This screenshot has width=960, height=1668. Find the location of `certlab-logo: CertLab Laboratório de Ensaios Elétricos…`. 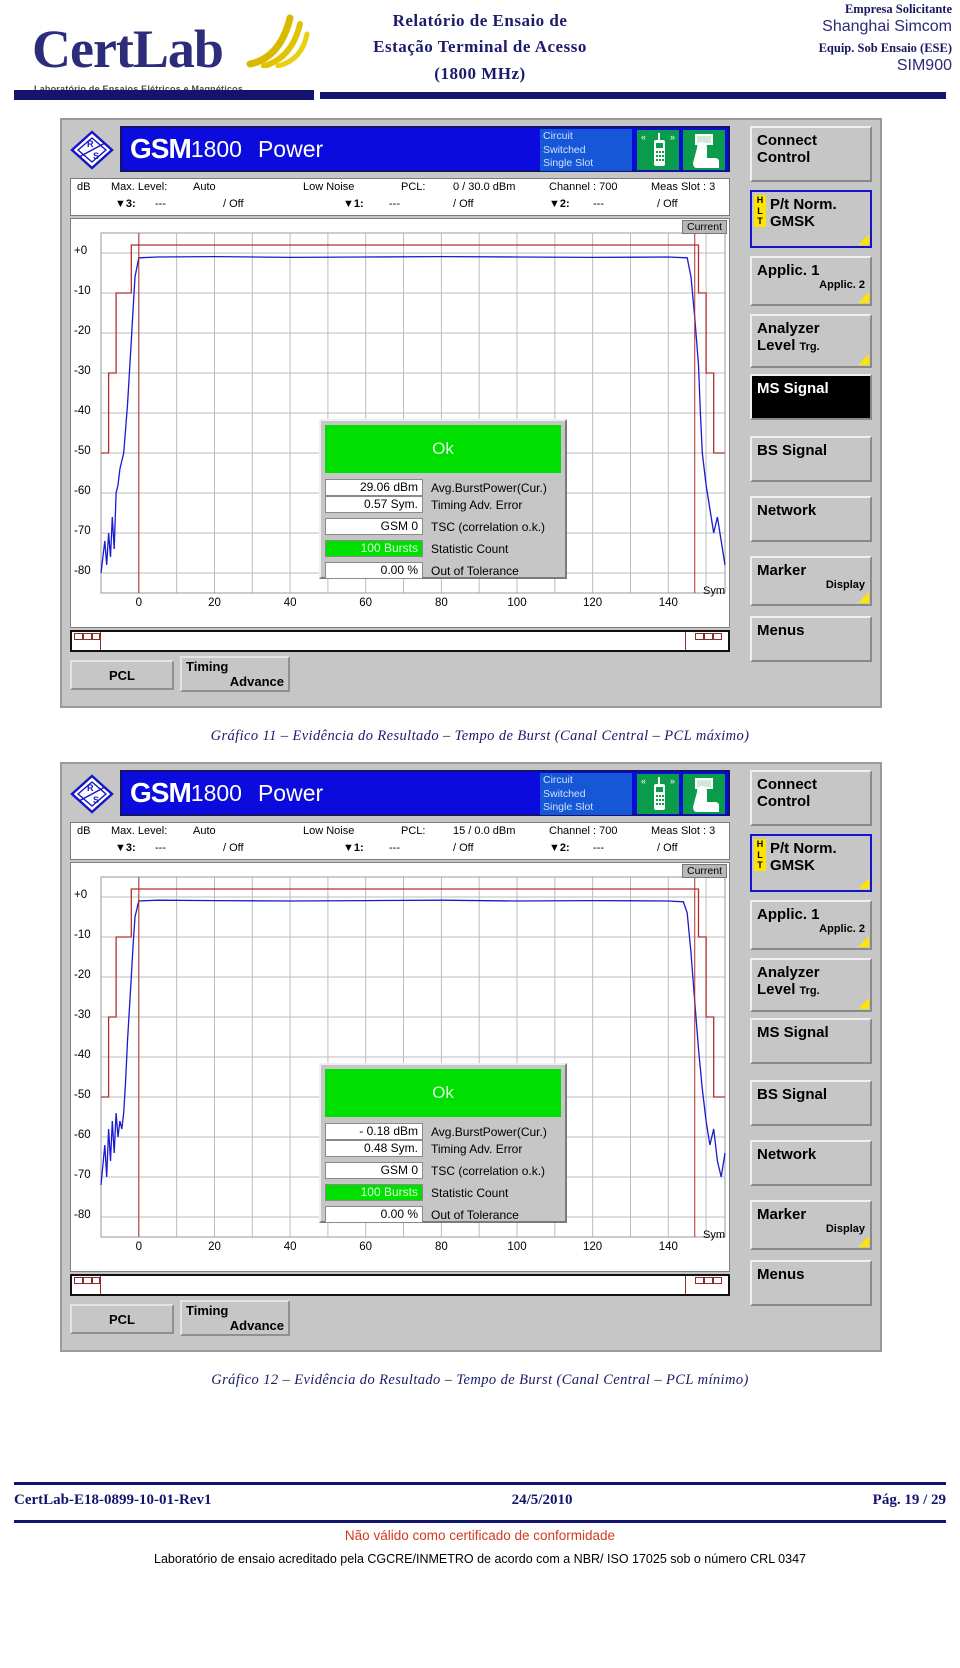

certlab-logo: CertLab Laboratório de Ensaios Elétricos… is located at coordinates (164, 51).